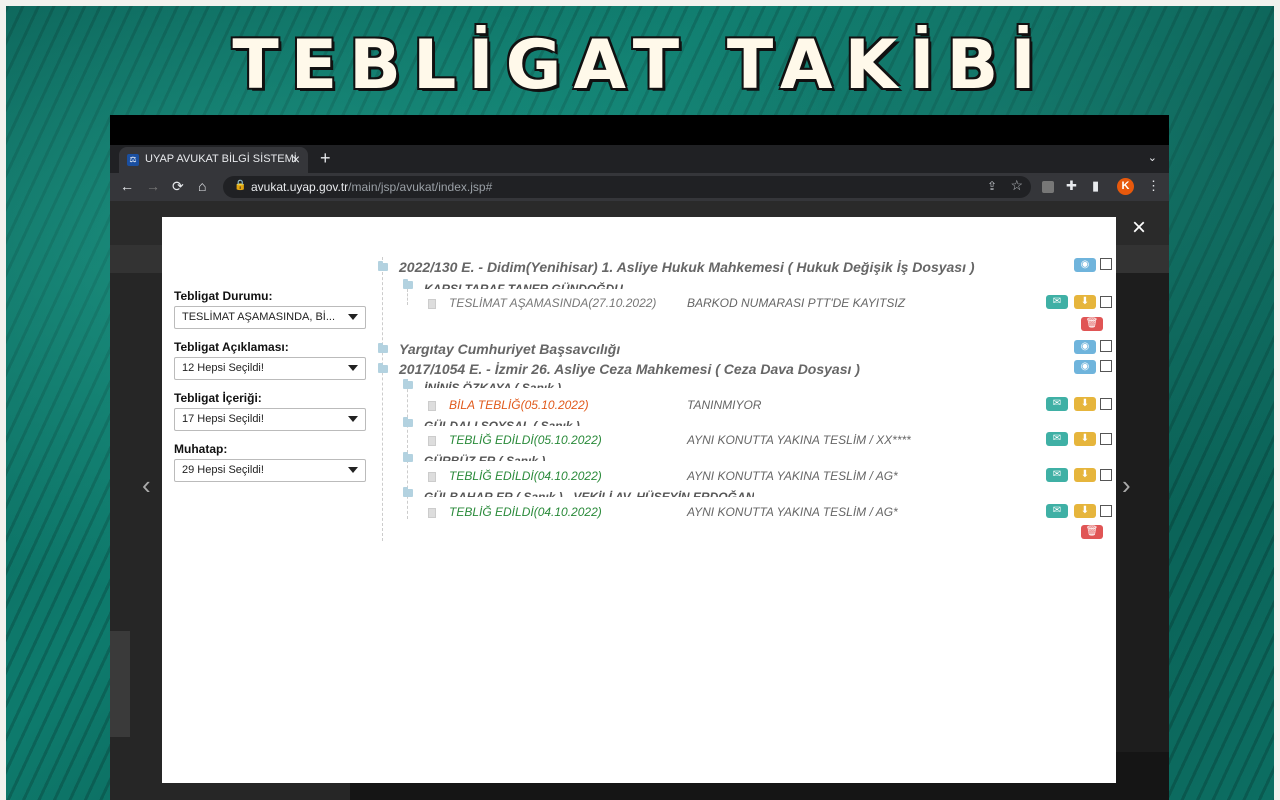 The image size is (1280, 800). What do you see at coordinates (178, 186) in the screenshot?
I see `reload-button: ⟳` at bounding box center [178, 186].